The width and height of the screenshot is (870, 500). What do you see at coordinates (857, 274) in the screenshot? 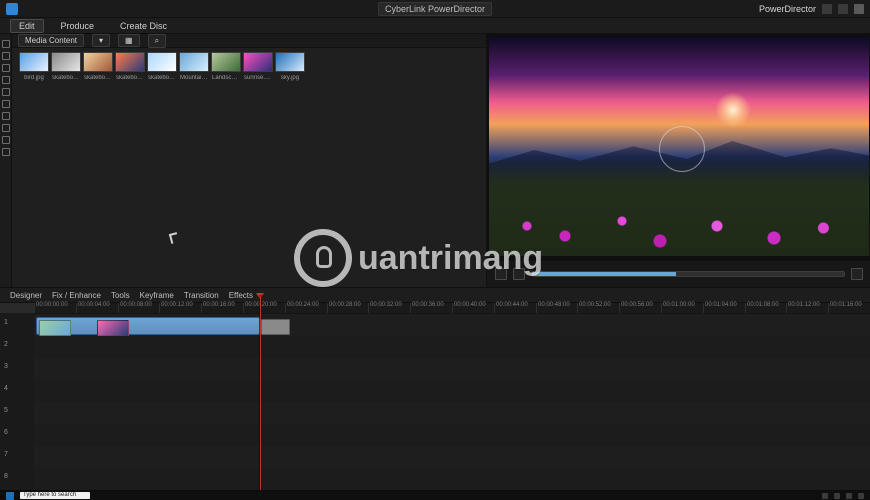
I see `fullscreen-button` at bounding box center [857, 274].